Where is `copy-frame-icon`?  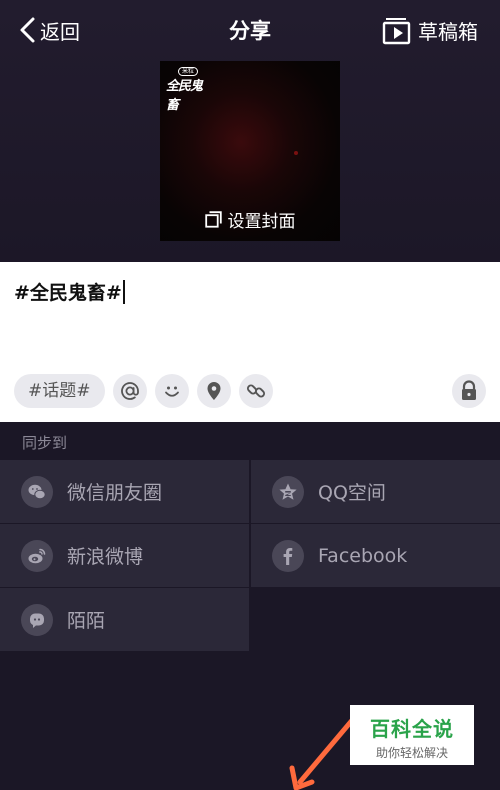 copy-frame-icon is located at coordinates (213, 219).